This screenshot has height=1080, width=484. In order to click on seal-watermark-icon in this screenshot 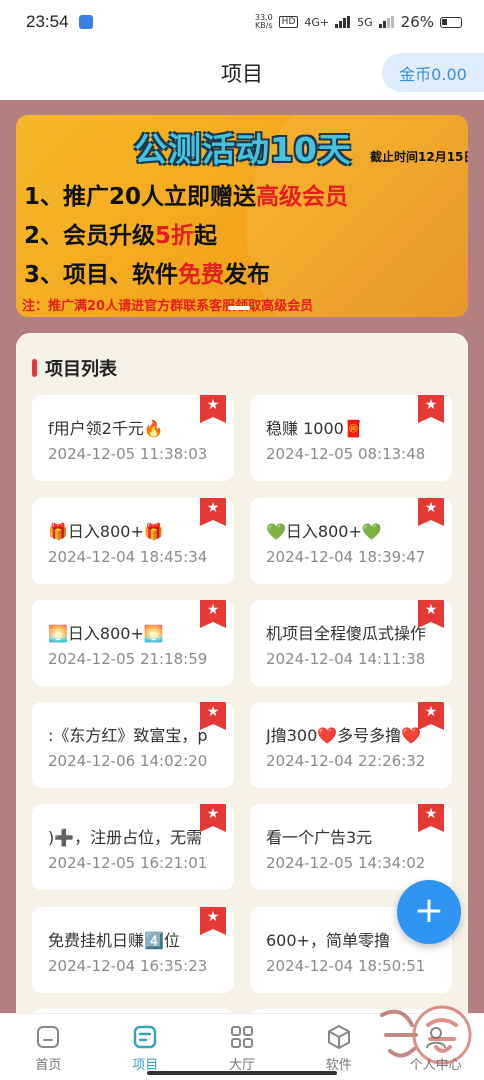, I will do `click(426, 1035)`.